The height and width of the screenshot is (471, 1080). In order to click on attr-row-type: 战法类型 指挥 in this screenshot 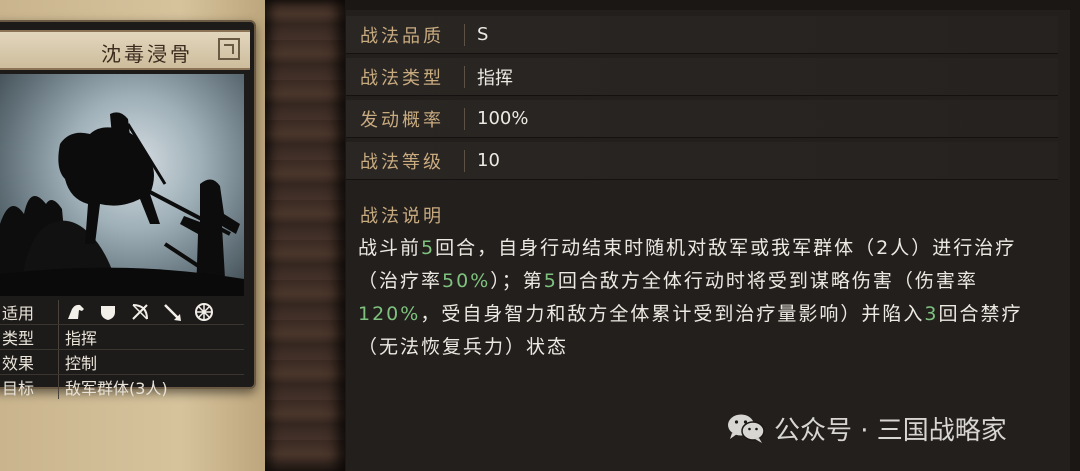, I will do `click(702, 77)`.